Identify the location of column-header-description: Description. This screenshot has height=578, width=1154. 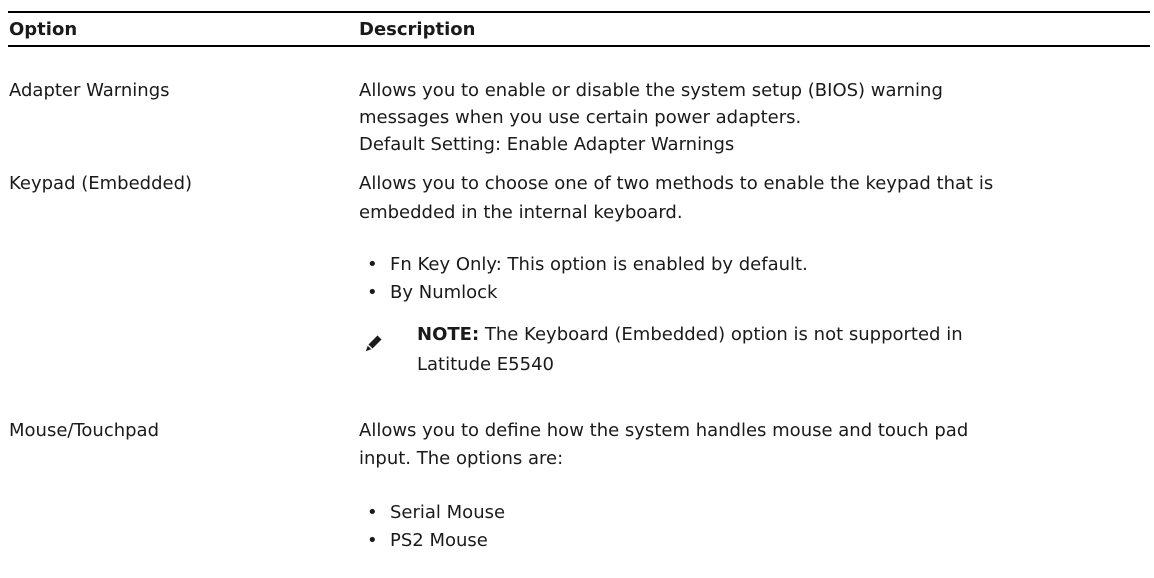
(417, 29).